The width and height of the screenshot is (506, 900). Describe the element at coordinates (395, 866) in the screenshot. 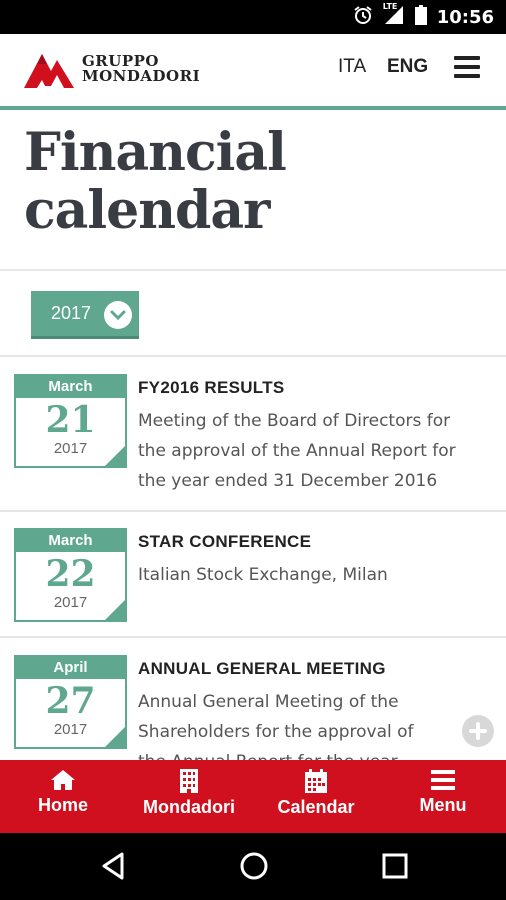

I see `recents-icon` at that location.